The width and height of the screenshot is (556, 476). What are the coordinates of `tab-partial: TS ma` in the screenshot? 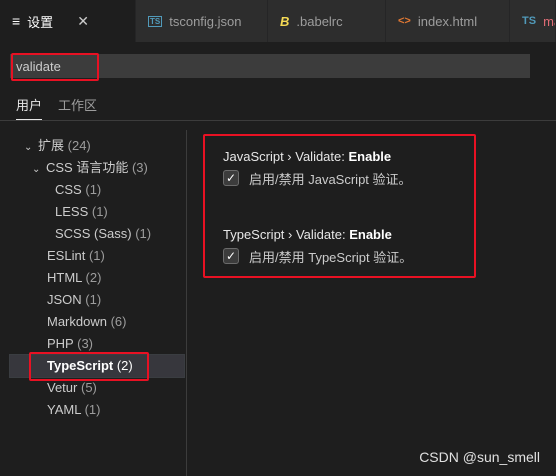 It's located at (533, 21).